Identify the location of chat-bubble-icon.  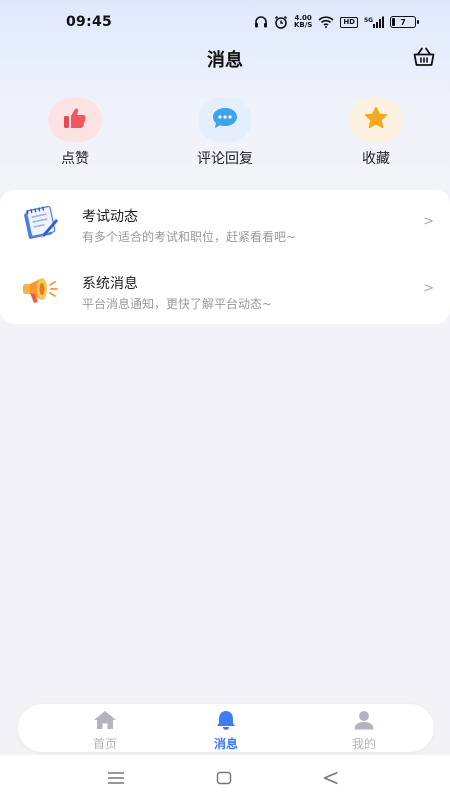
(225, 120).